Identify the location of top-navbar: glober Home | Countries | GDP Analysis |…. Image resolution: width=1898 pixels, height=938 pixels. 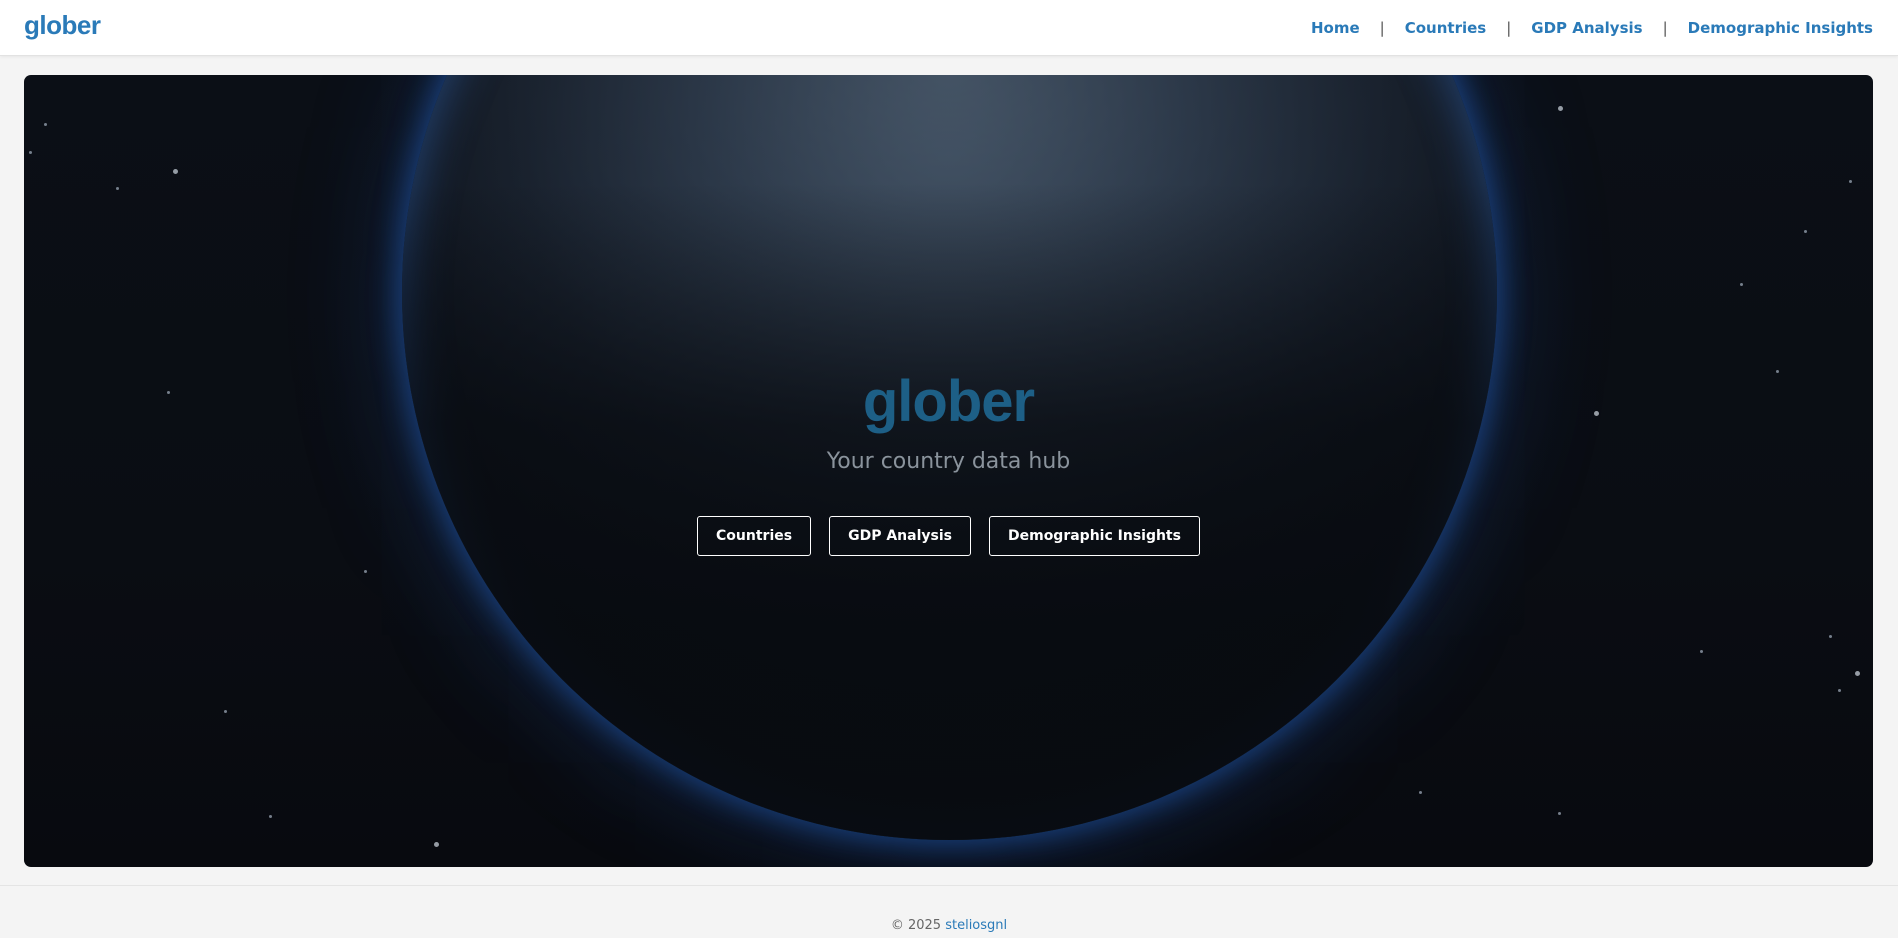
(949, 28).